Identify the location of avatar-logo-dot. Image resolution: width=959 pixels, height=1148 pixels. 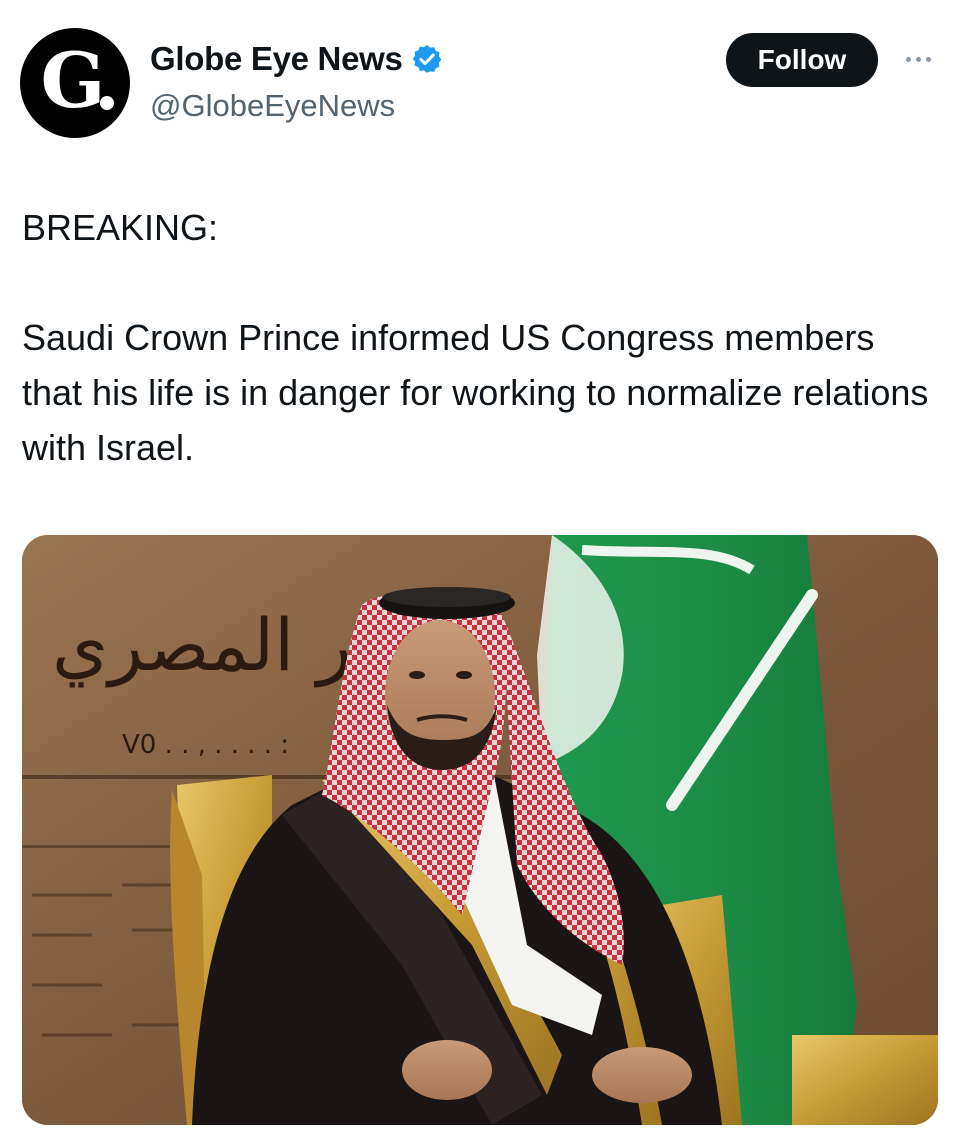
(107, 103).